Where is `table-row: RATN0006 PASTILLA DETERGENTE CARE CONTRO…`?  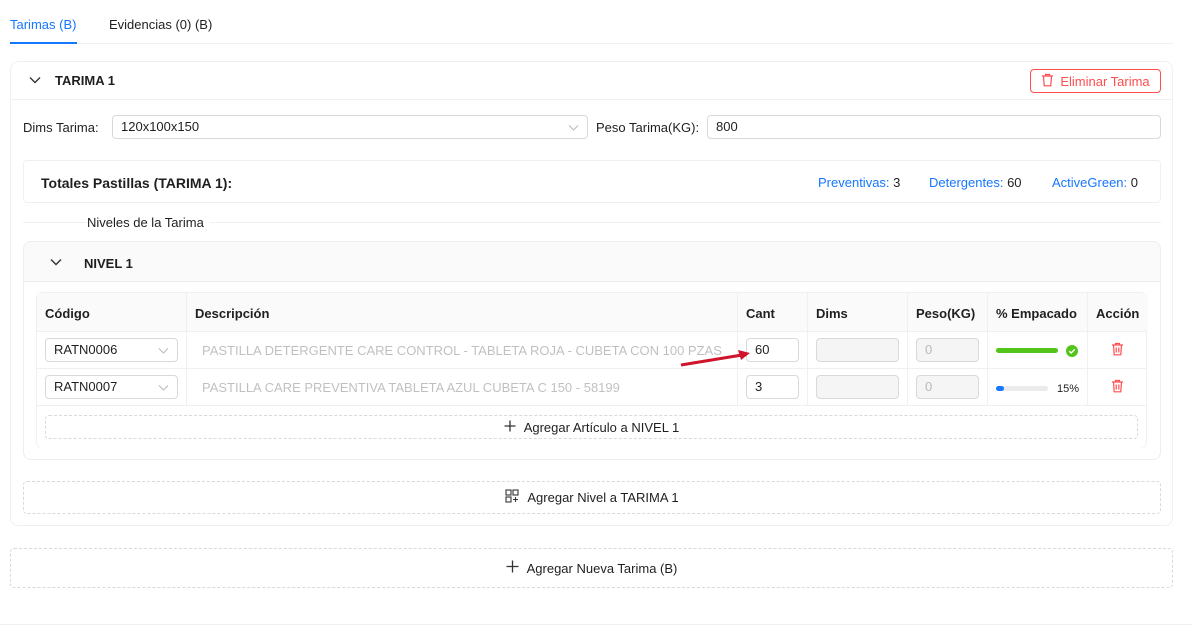 table-row: RATN0006 PASTILLA DETERGENTE CARE CONTRO… is located at coordinates (591, 349).